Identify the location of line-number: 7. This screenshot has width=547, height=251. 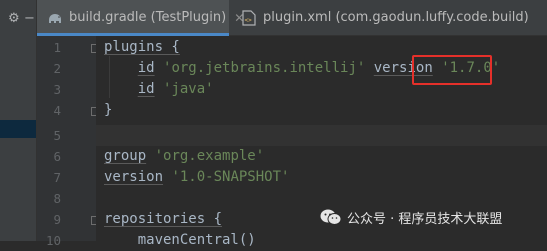
(57, 177).